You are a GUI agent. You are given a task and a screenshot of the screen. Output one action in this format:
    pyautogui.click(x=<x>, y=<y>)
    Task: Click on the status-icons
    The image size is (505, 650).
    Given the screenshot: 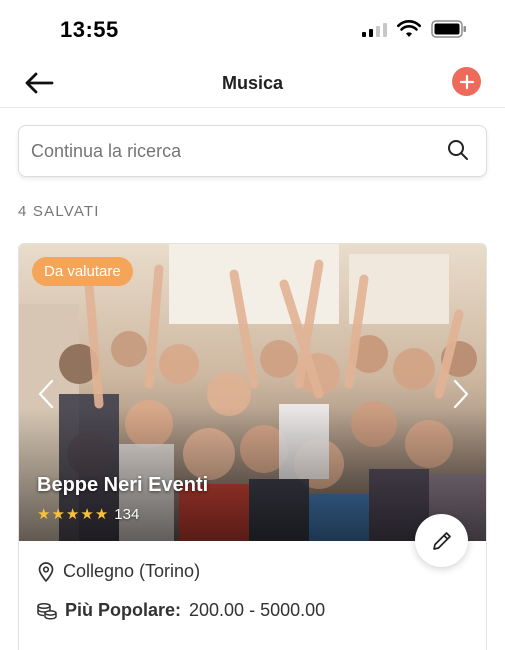 What is the action you would take?
    pyautogui.click(x=414, y=29)
    